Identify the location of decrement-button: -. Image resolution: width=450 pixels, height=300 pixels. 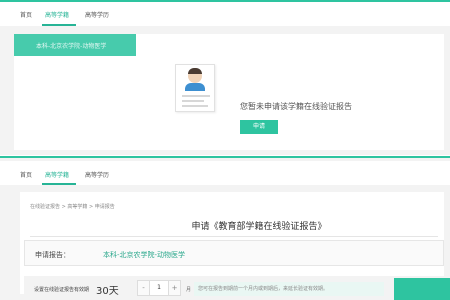
(144, 288).